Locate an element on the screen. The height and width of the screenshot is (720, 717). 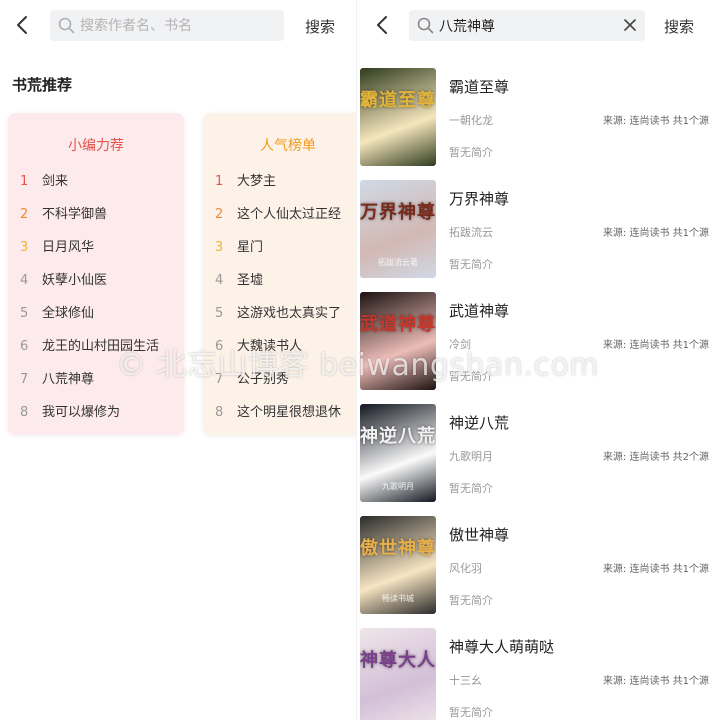
book-source: 来源: 连尚读书 共2个源 is located at coordinates (655, 457).